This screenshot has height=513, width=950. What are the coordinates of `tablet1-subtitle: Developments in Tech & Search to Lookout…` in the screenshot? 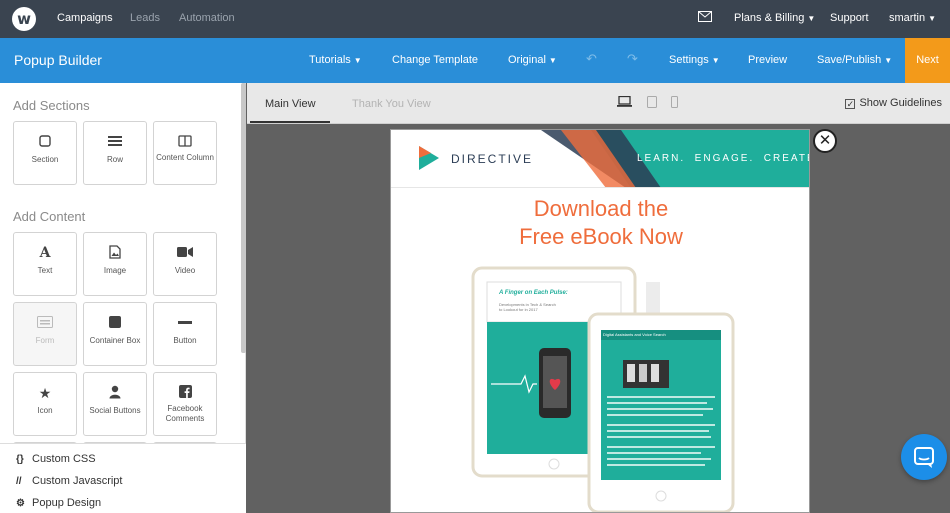 It's located at (527, 307).